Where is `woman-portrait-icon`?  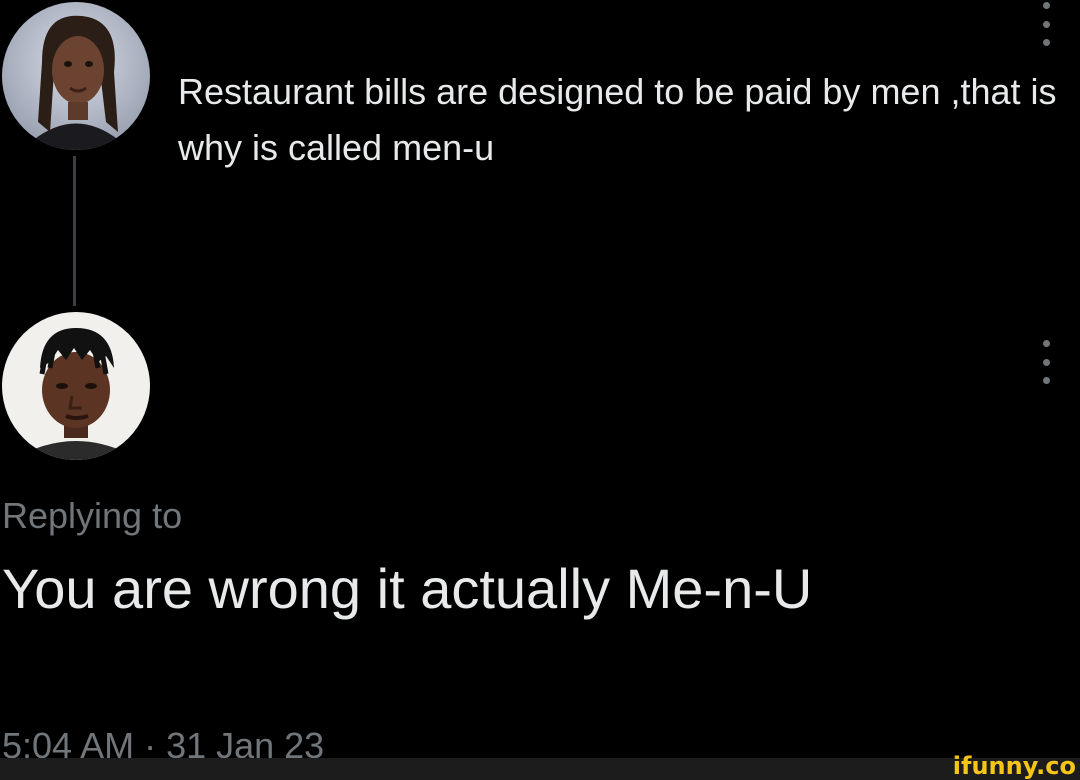
woman-portrait-icon is located at coordinates (76, 76).